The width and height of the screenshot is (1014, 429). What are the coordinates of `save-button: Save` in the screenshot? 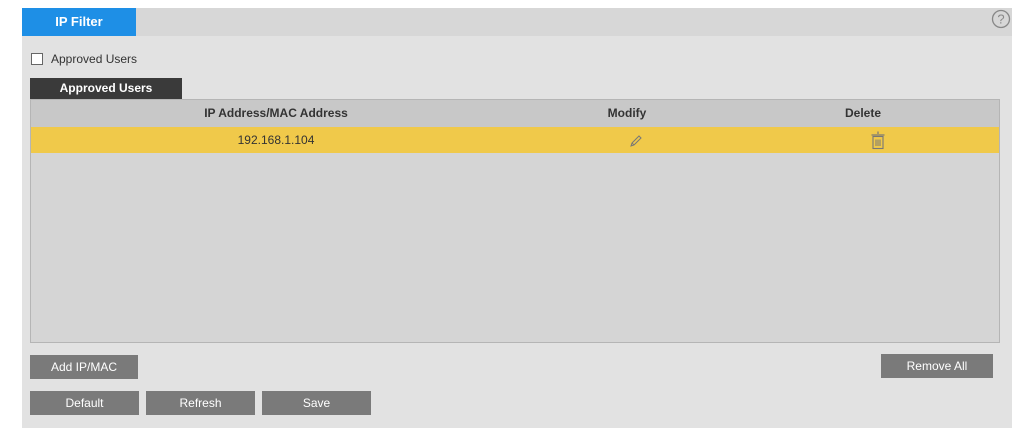 It's located at (316, 403).